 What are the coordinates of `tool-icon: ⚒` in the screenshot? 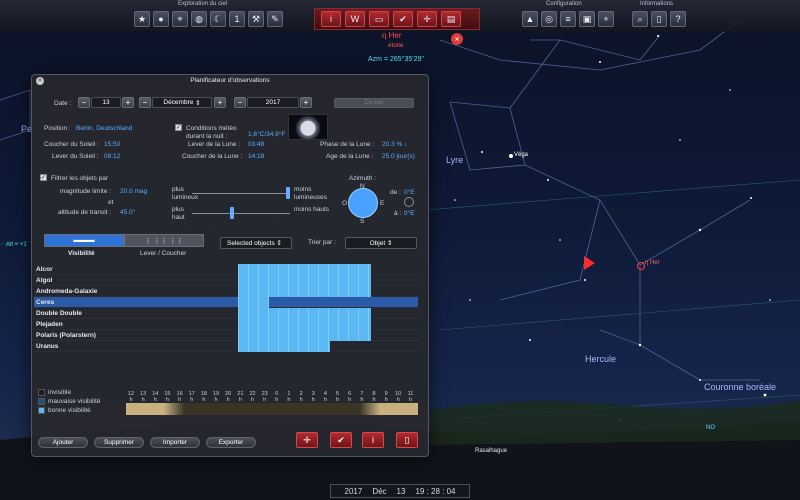 It's located at (256, 19).